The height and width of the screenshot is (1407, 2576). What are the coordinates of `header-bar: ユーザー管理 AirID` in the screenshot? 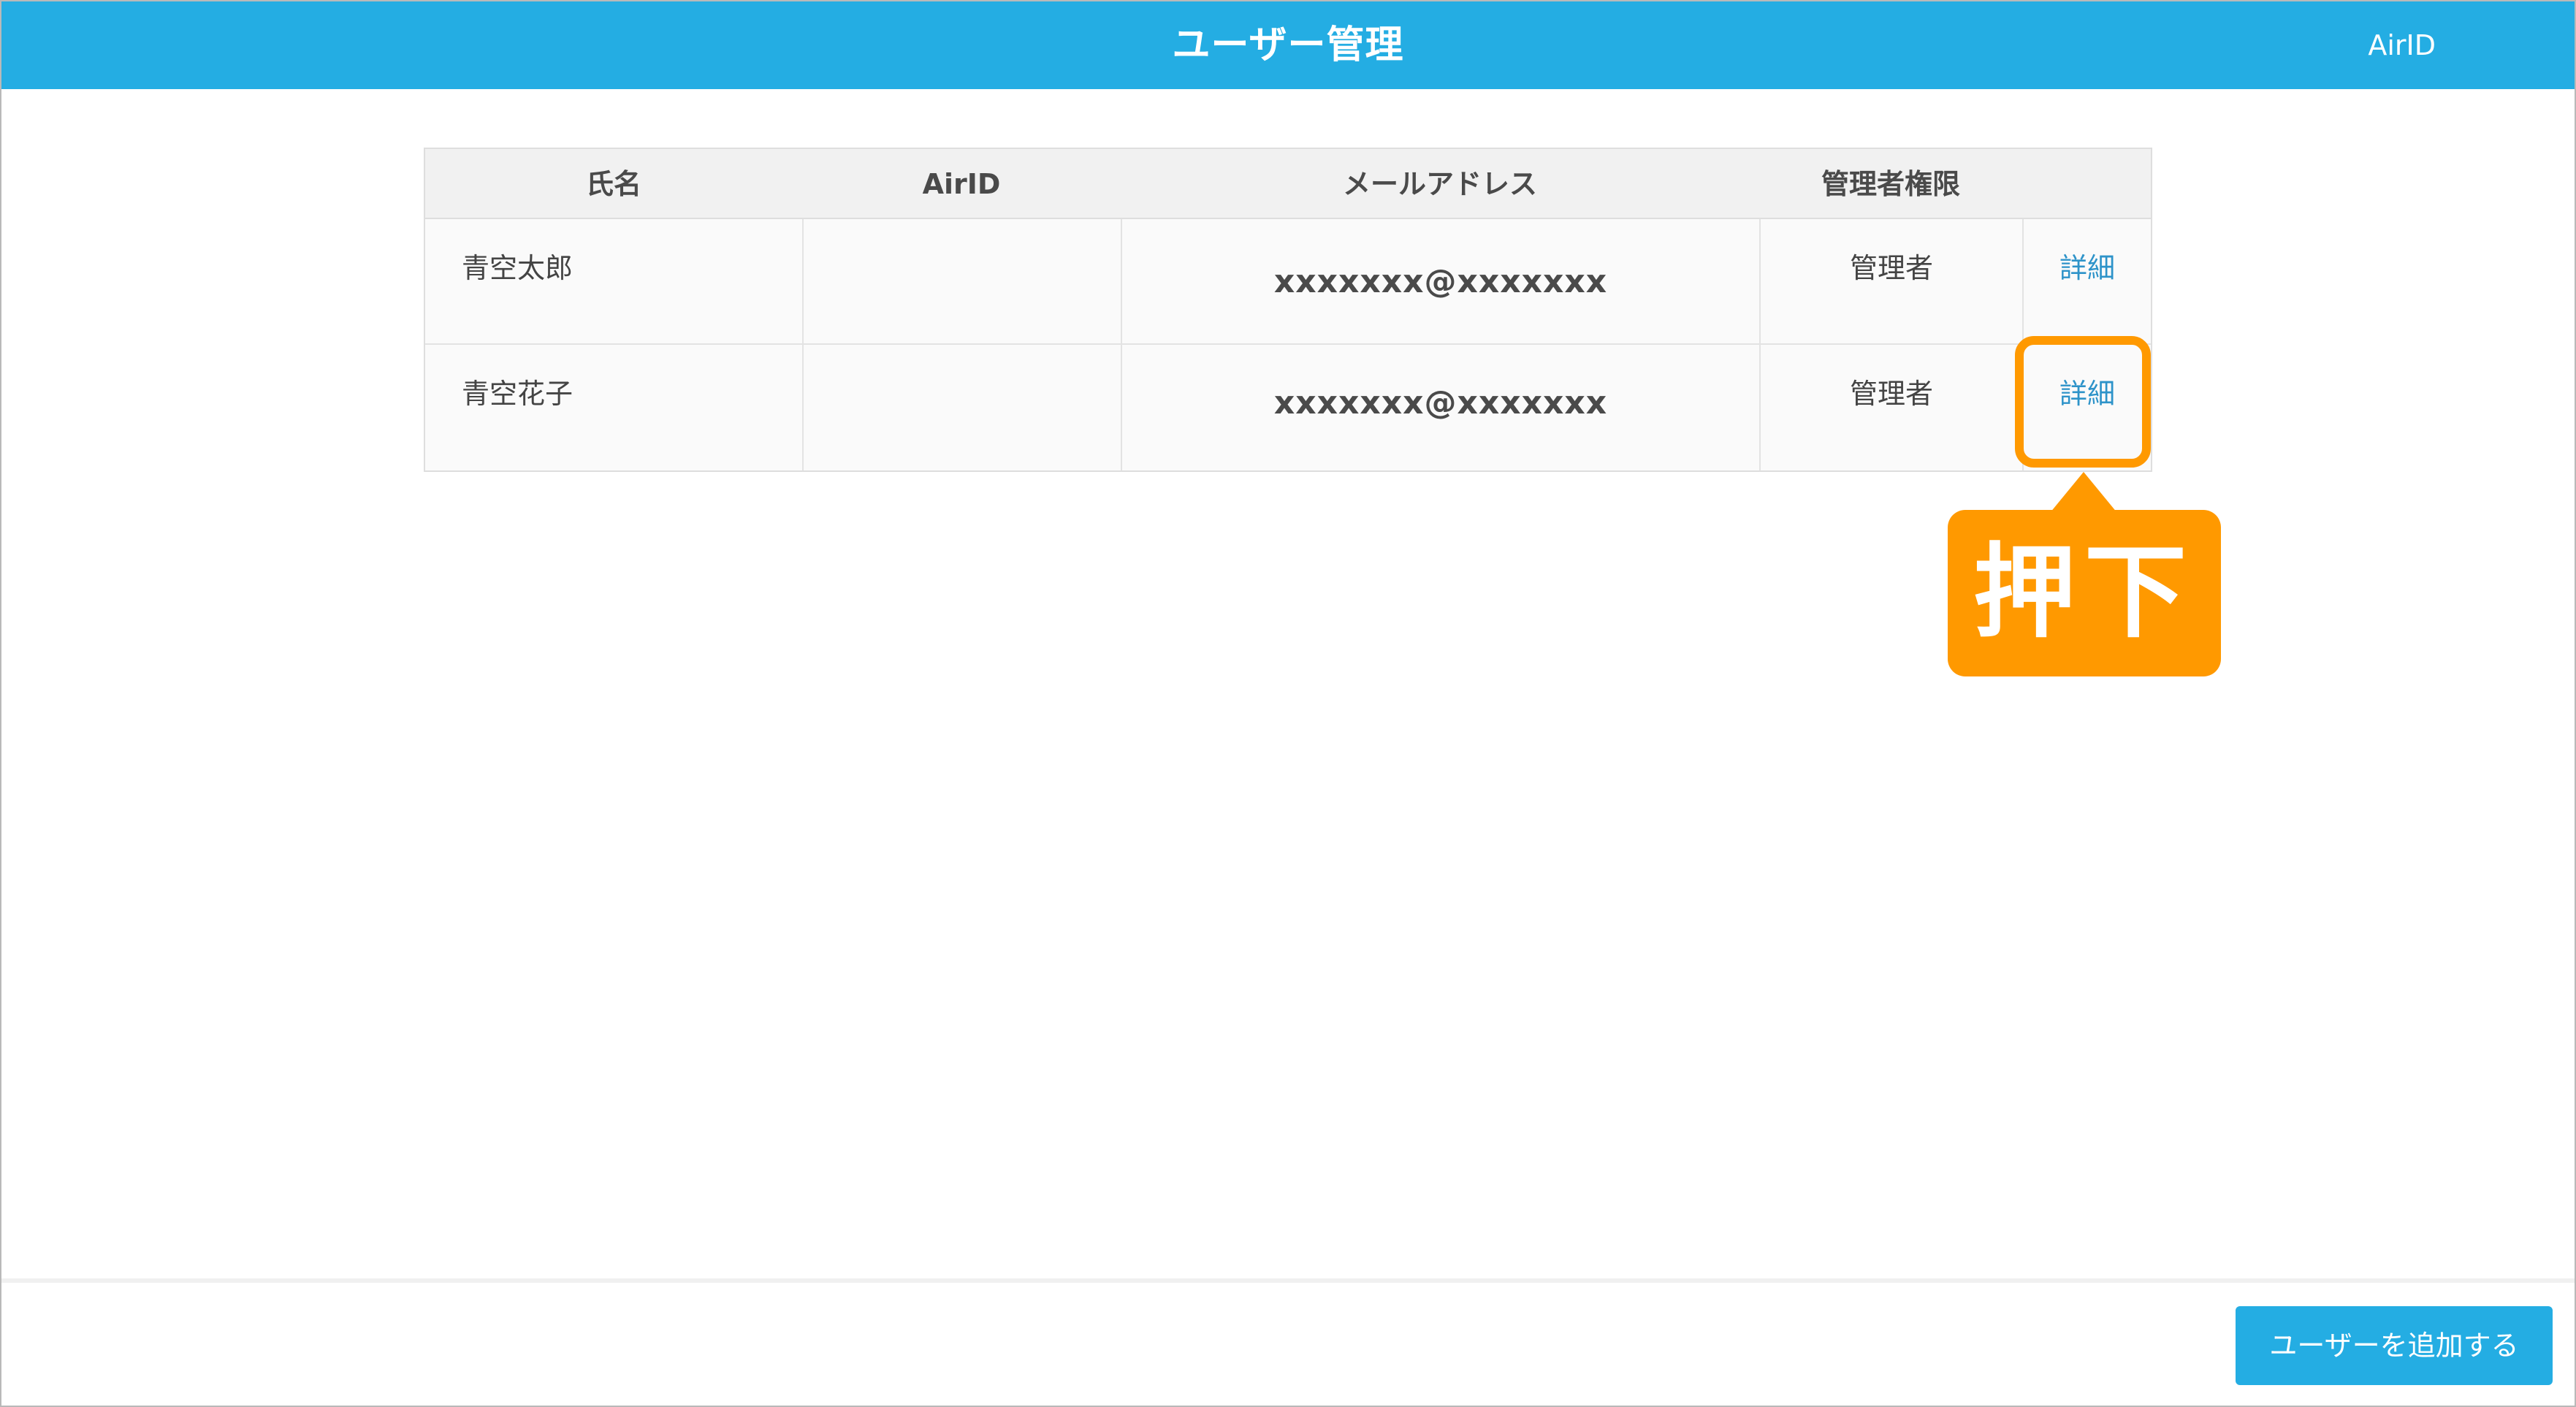 It's located at (1288, 45).